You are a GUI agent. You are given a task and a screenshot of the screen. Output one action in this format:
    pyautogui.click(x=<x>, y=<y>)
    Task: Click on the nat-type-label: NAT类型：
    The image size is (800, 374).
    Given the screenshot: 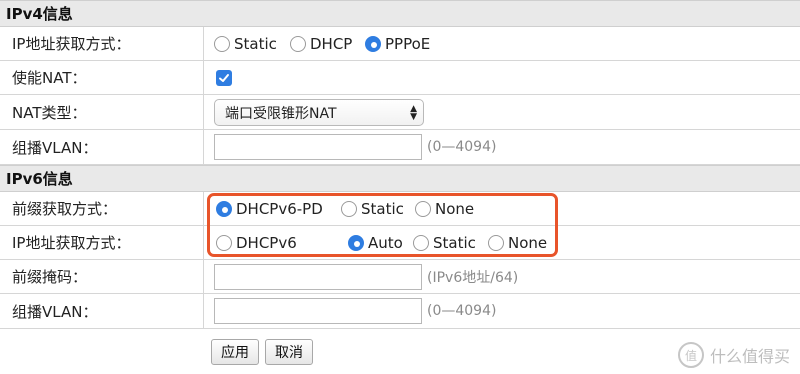 What is the action you would take?
    pyautogui.click(x=49, y=112)
    